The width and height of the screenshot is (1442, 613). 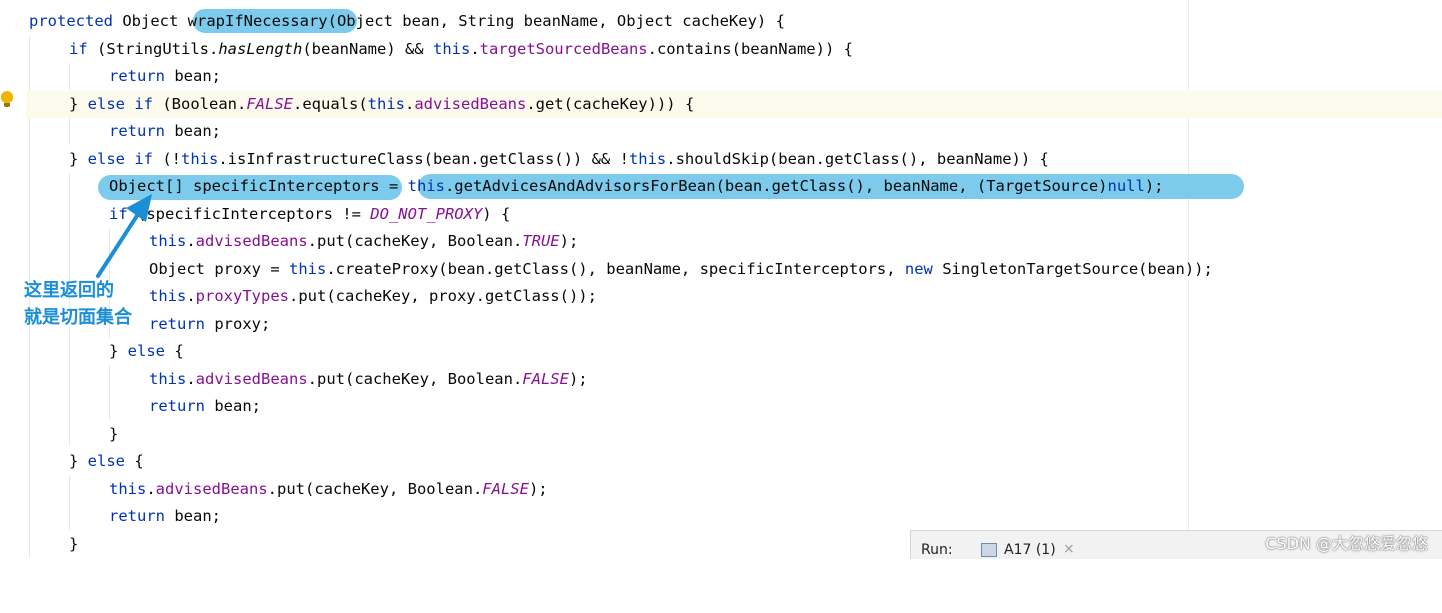 I want to click on run-config-icon, so click(x=989, y=550).